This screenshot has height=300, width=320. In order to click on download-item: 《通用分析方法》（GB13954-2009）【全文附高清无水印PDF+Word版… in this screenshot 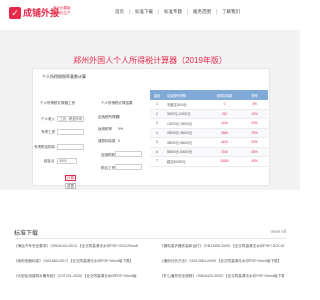, I will do `click(222, 261)`.